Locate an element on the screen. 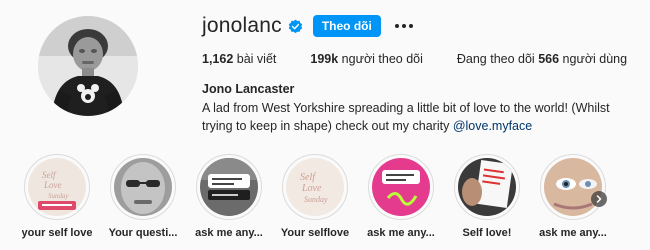  follow-button: Theo dõi is located at coordinates (346, 26).